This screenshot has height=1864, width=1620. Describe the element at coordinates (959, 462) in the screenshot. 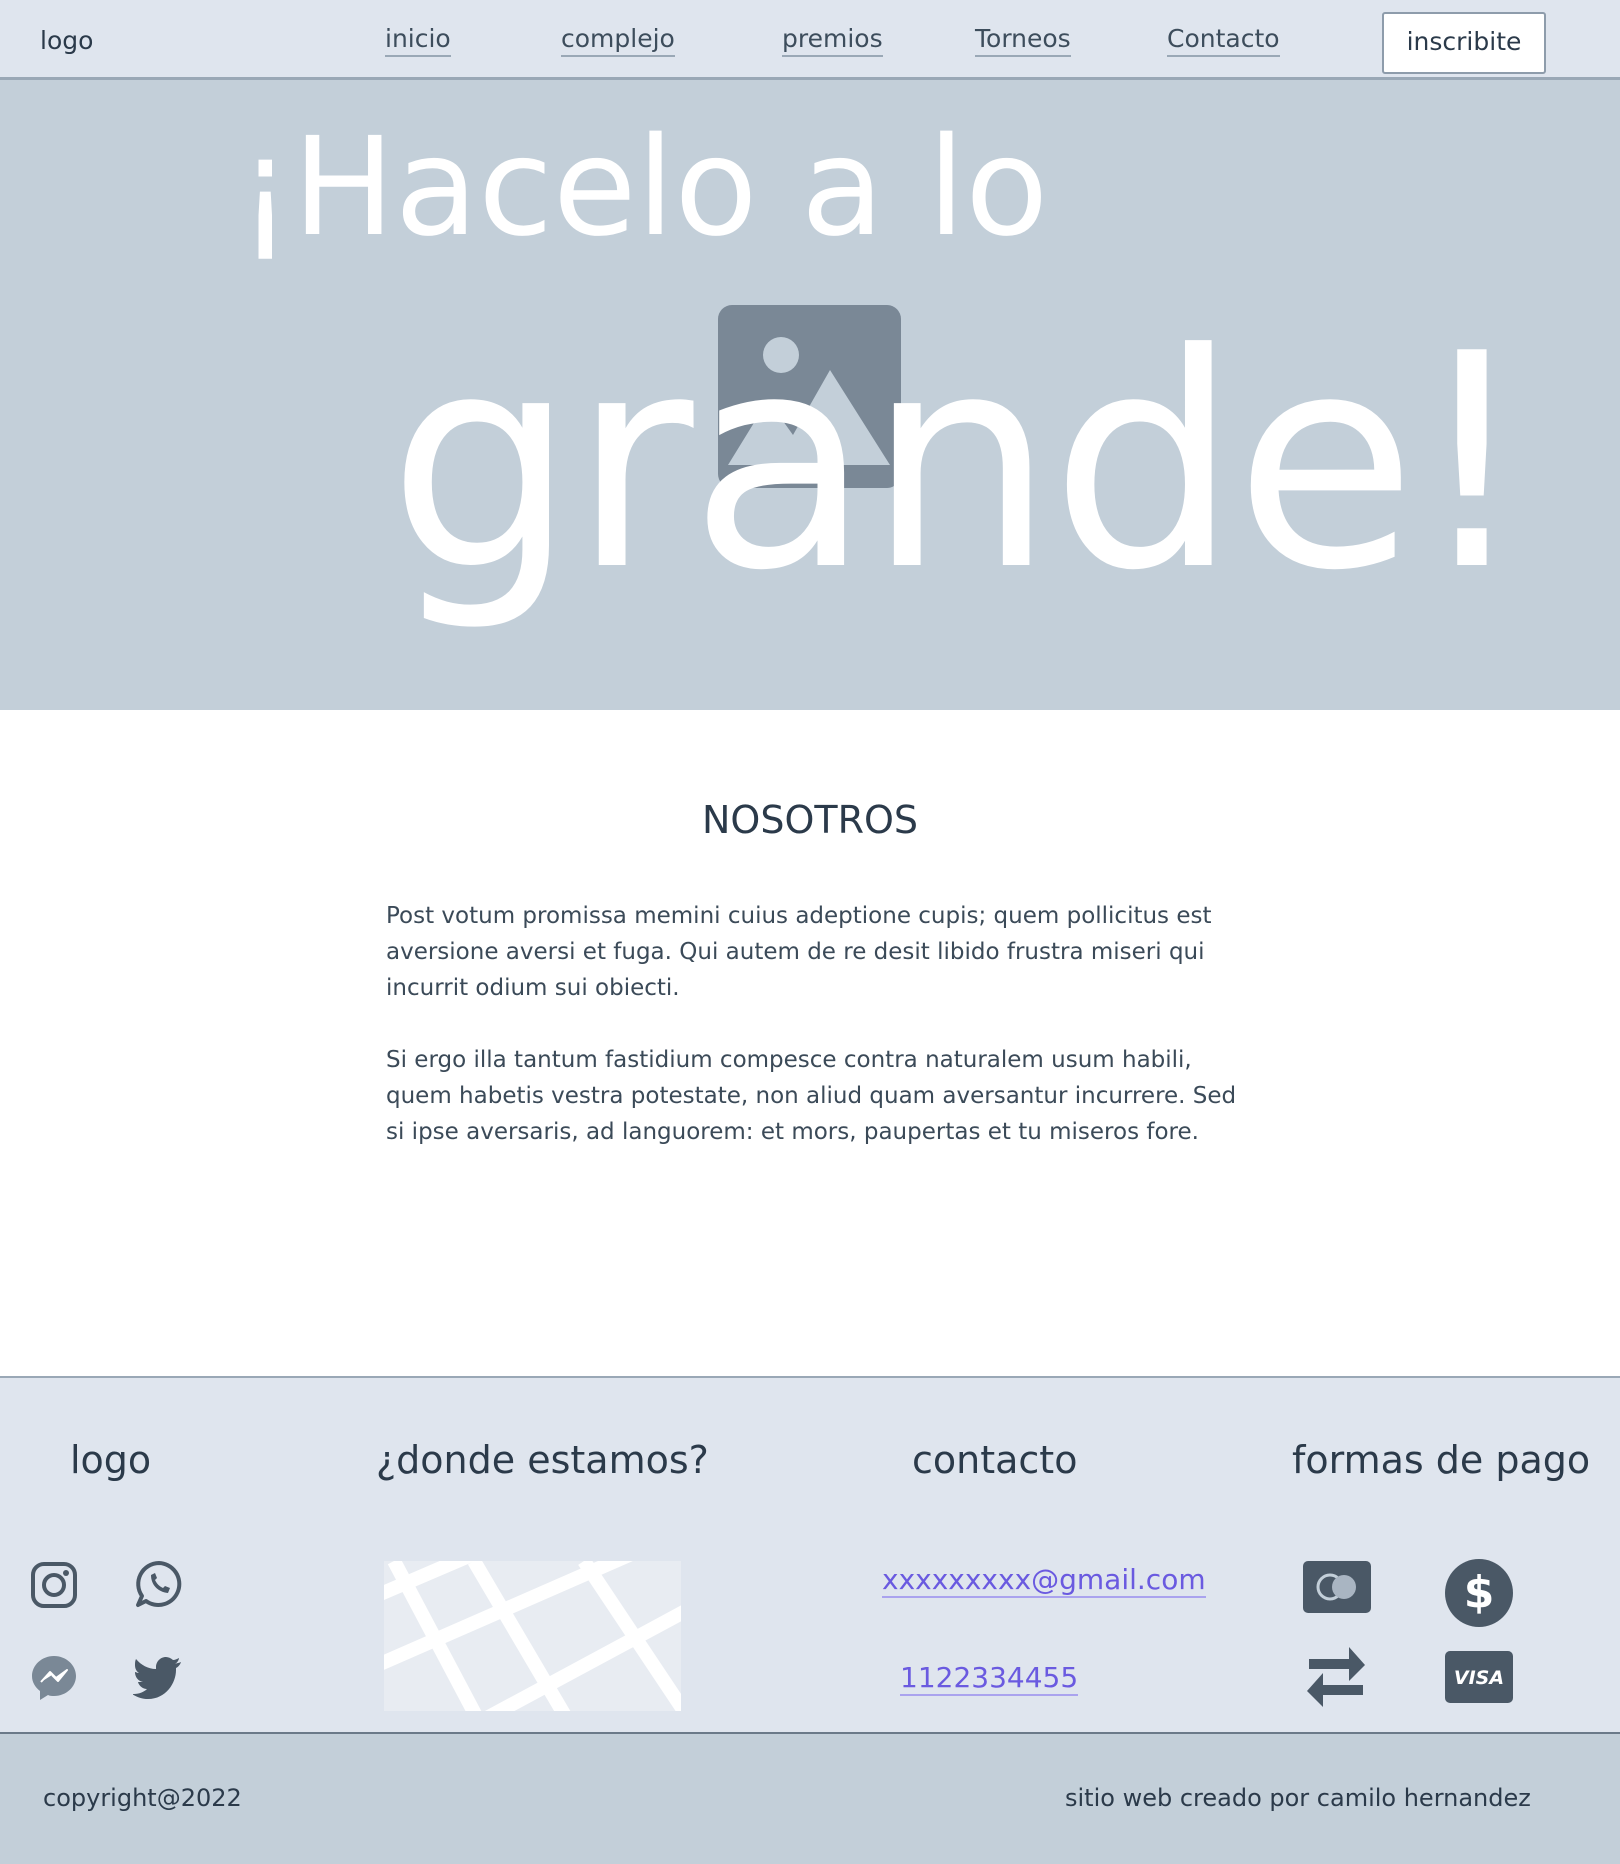

I see `hero-headline-line2: grande!` at that location.